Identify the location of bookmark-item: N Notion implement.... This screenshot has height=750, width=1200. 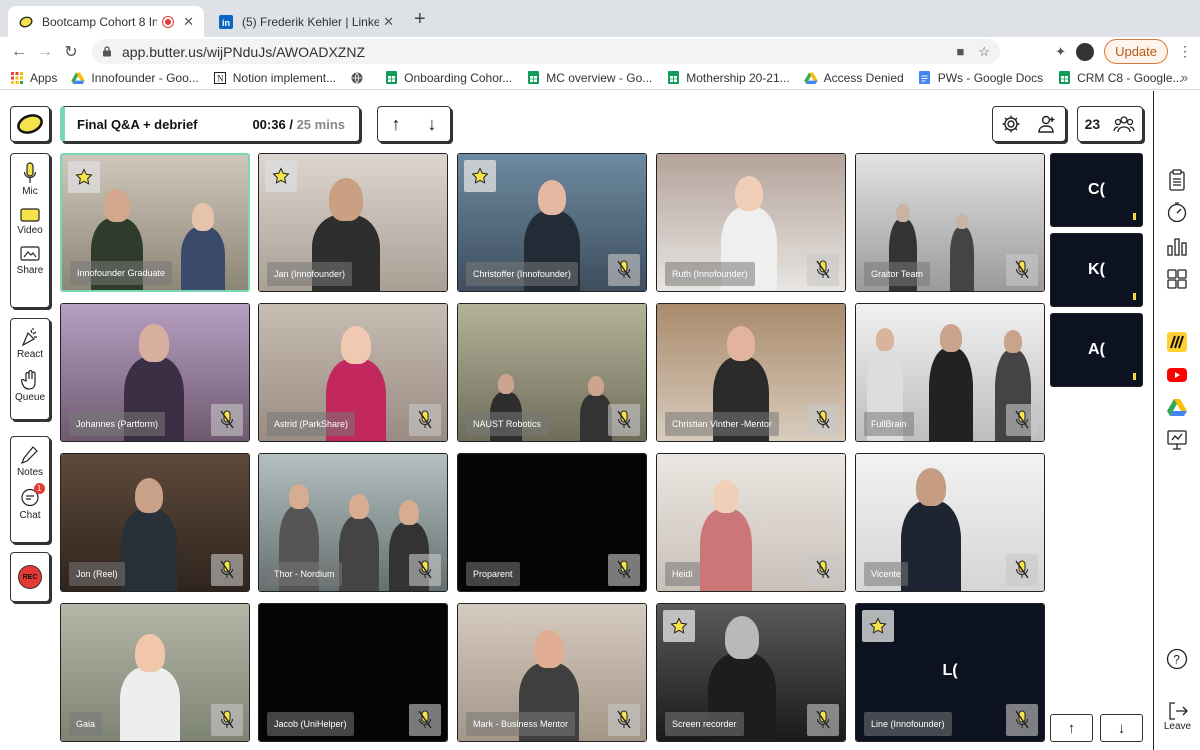
(274, 78).